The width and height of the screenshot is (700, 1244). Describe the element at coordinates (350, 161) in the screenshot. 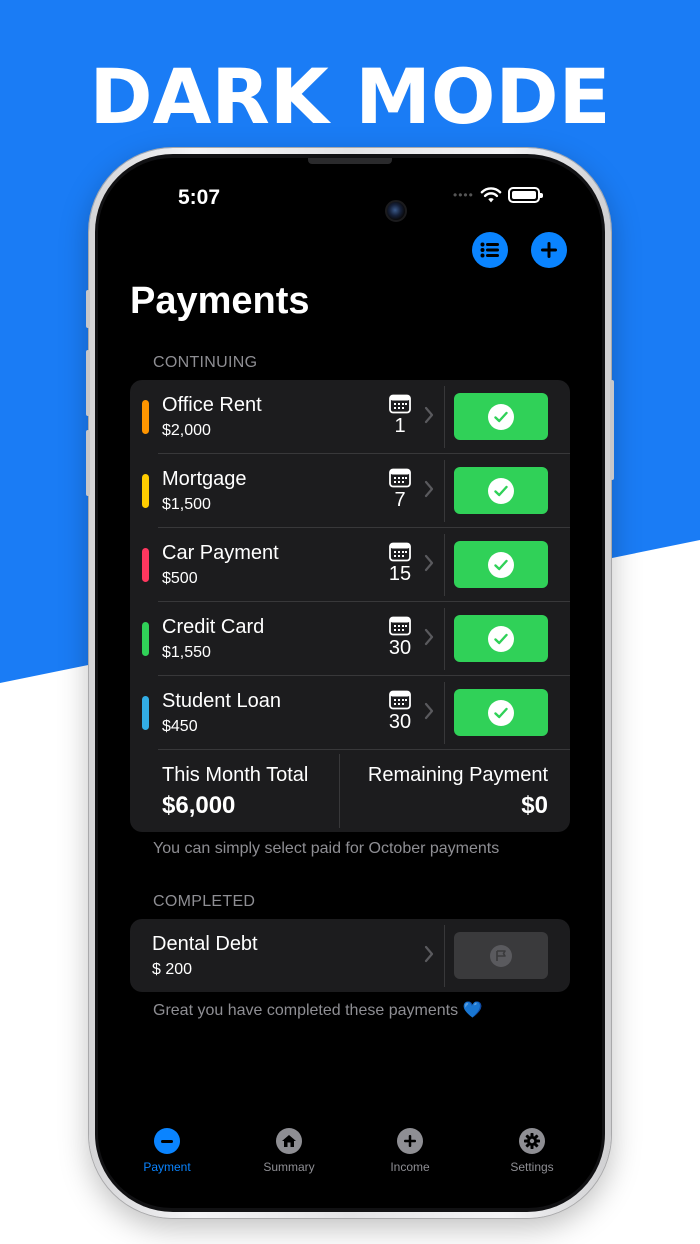

I see `earpiece` at that location.